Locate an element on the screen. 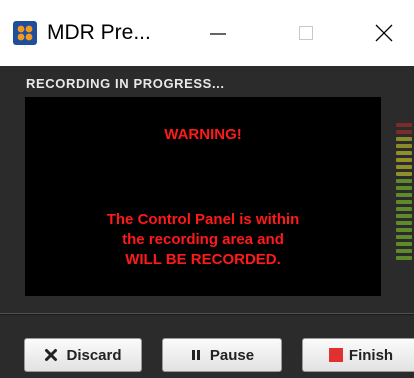 This screenshot has width=414, height=378. warning-line: the recording area and is located at coordinates (203, 239).